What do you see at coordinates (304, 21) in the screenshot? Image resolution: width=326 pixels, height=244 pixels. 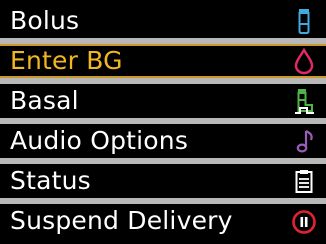 I see `bolus-vial-icon` at bounding box center [304, 21].